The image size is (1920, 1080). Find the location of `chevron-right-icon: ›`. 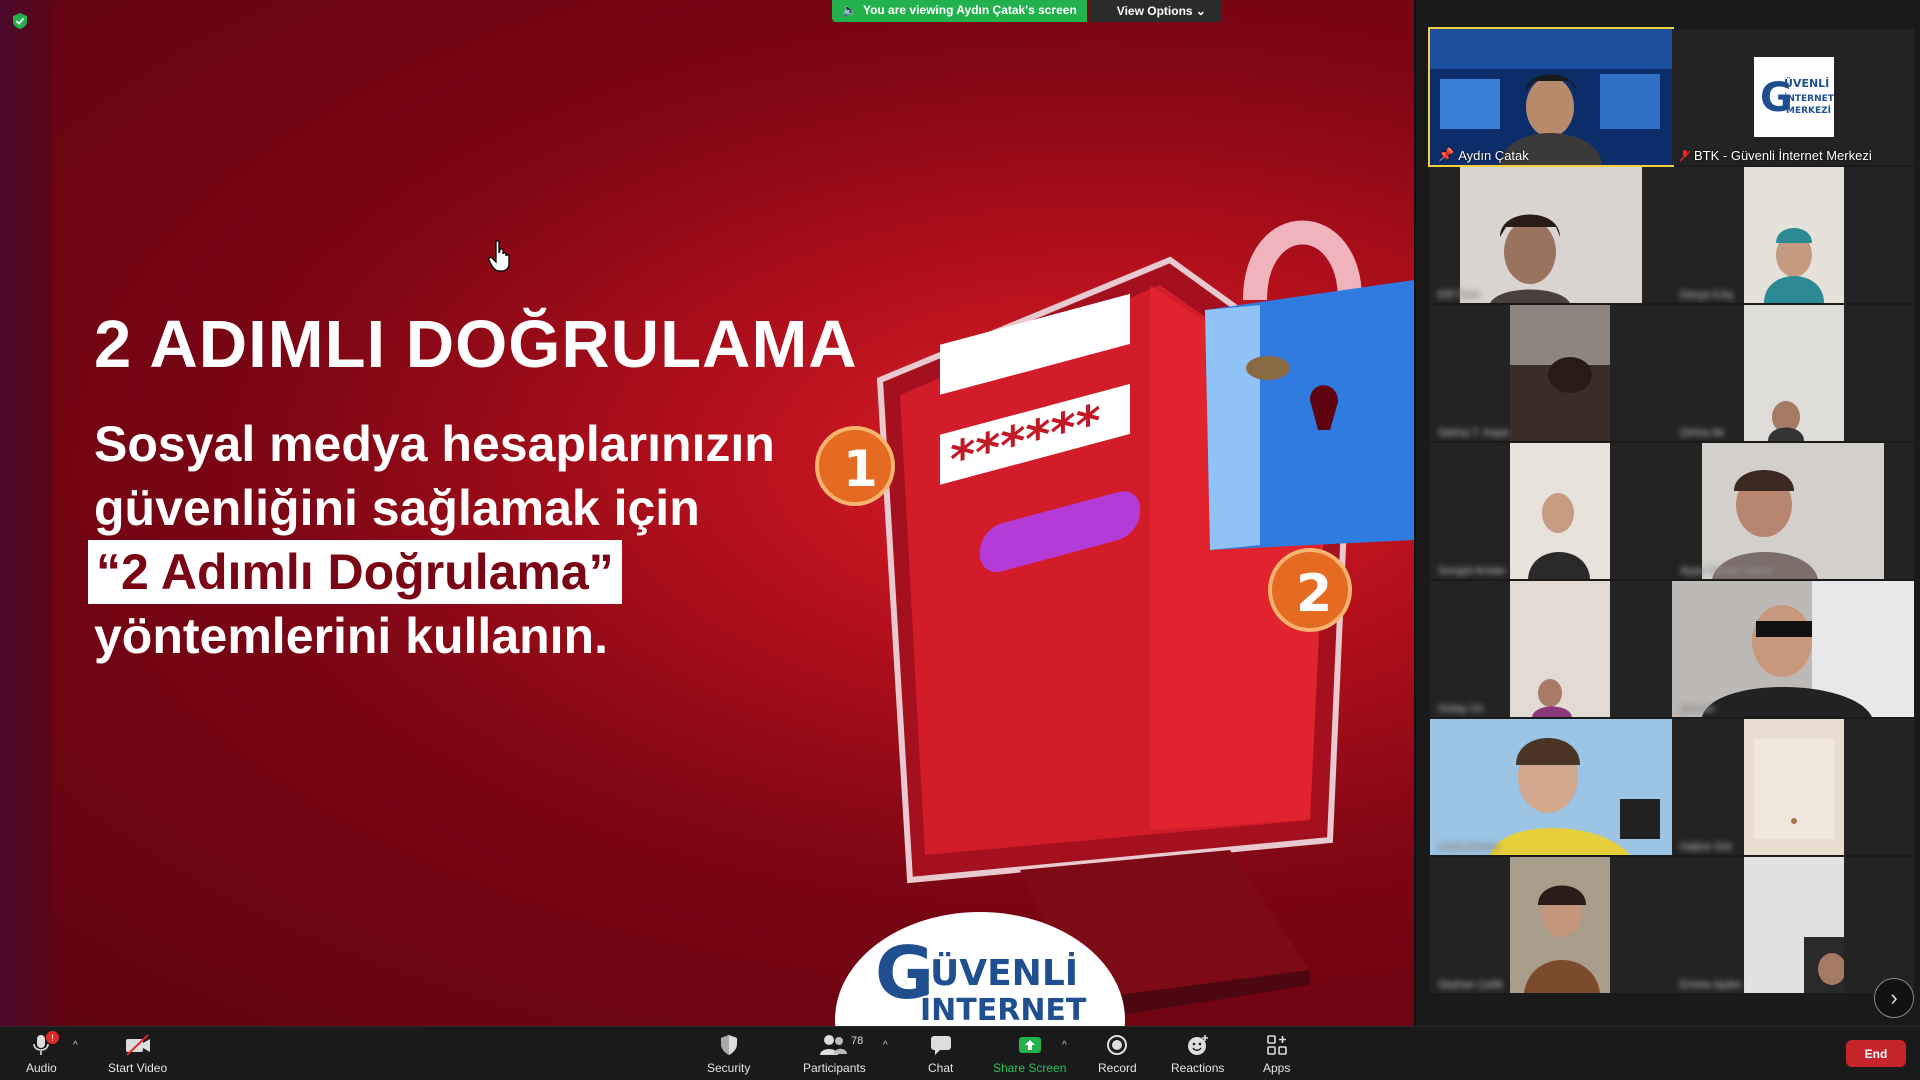

chevron-right-icon: › is located at coordinates (1894, 997).